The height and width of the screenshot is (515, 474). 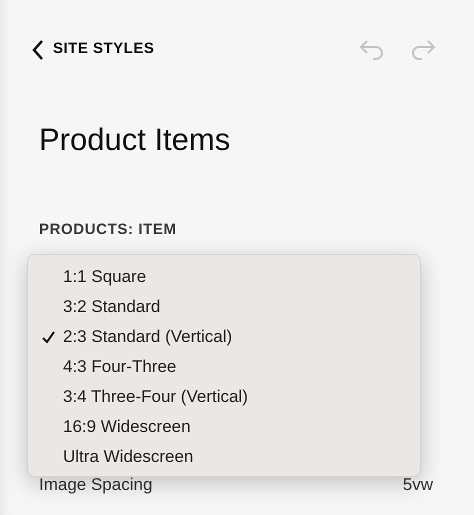 What do you see at coordinates (135, 140) in the screenshot?
I see `page-title: Product Items` at bounding box center [135, 140].